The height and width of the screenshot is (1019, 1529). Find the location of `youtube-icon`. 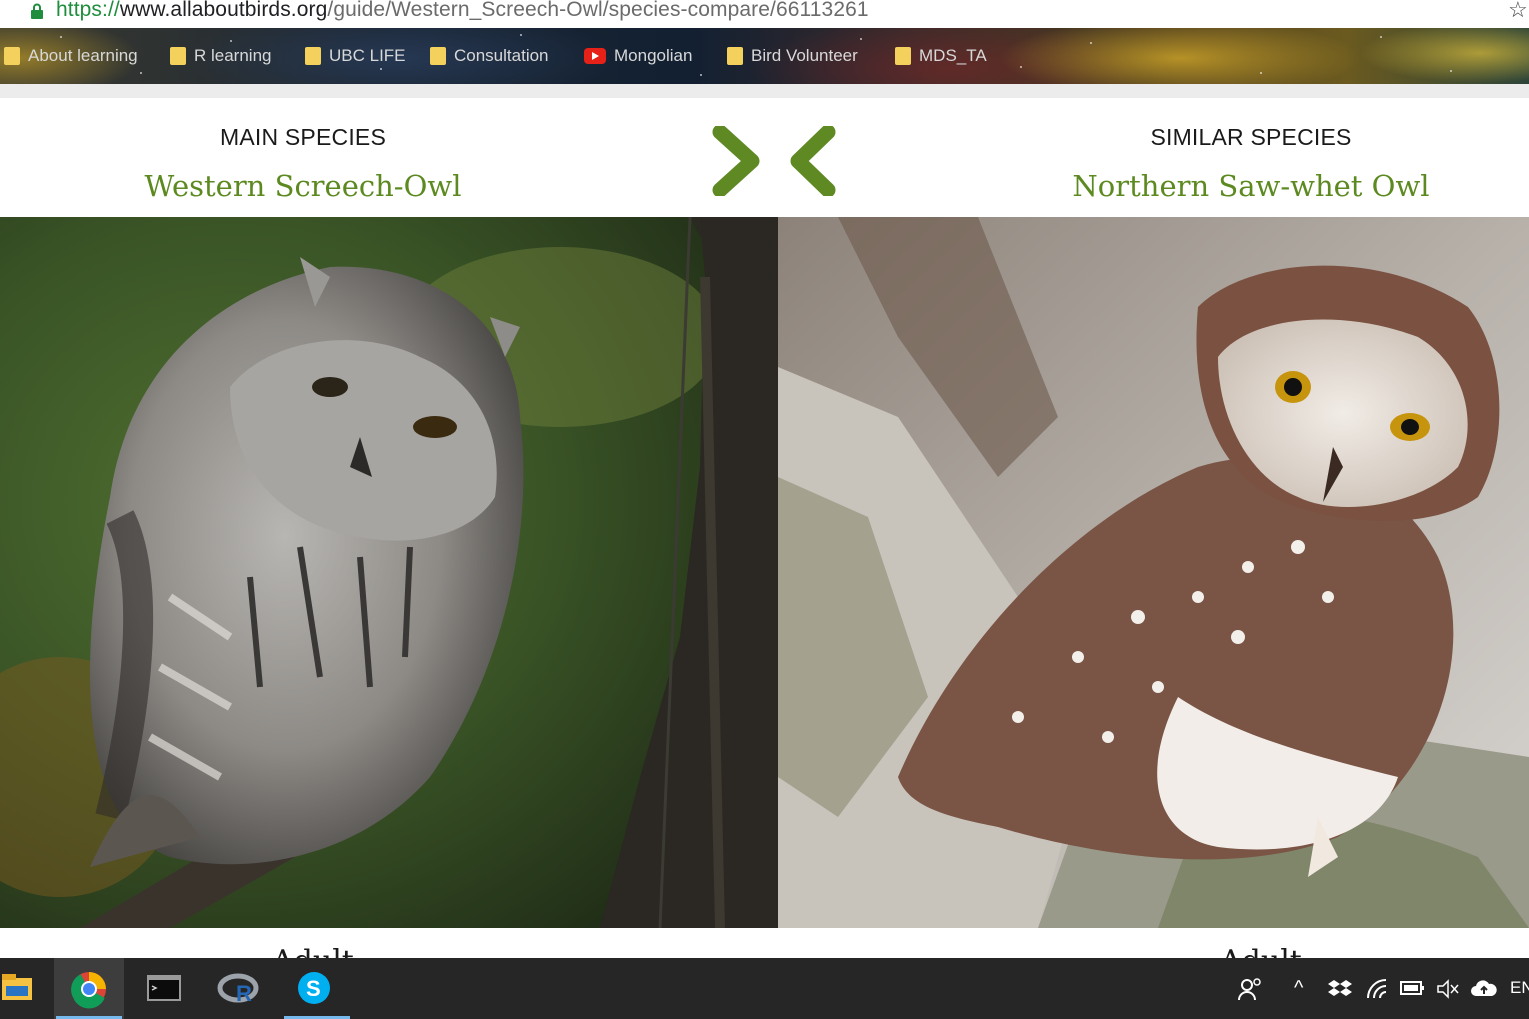

youtube-icon is located at coordinates (595, 56).